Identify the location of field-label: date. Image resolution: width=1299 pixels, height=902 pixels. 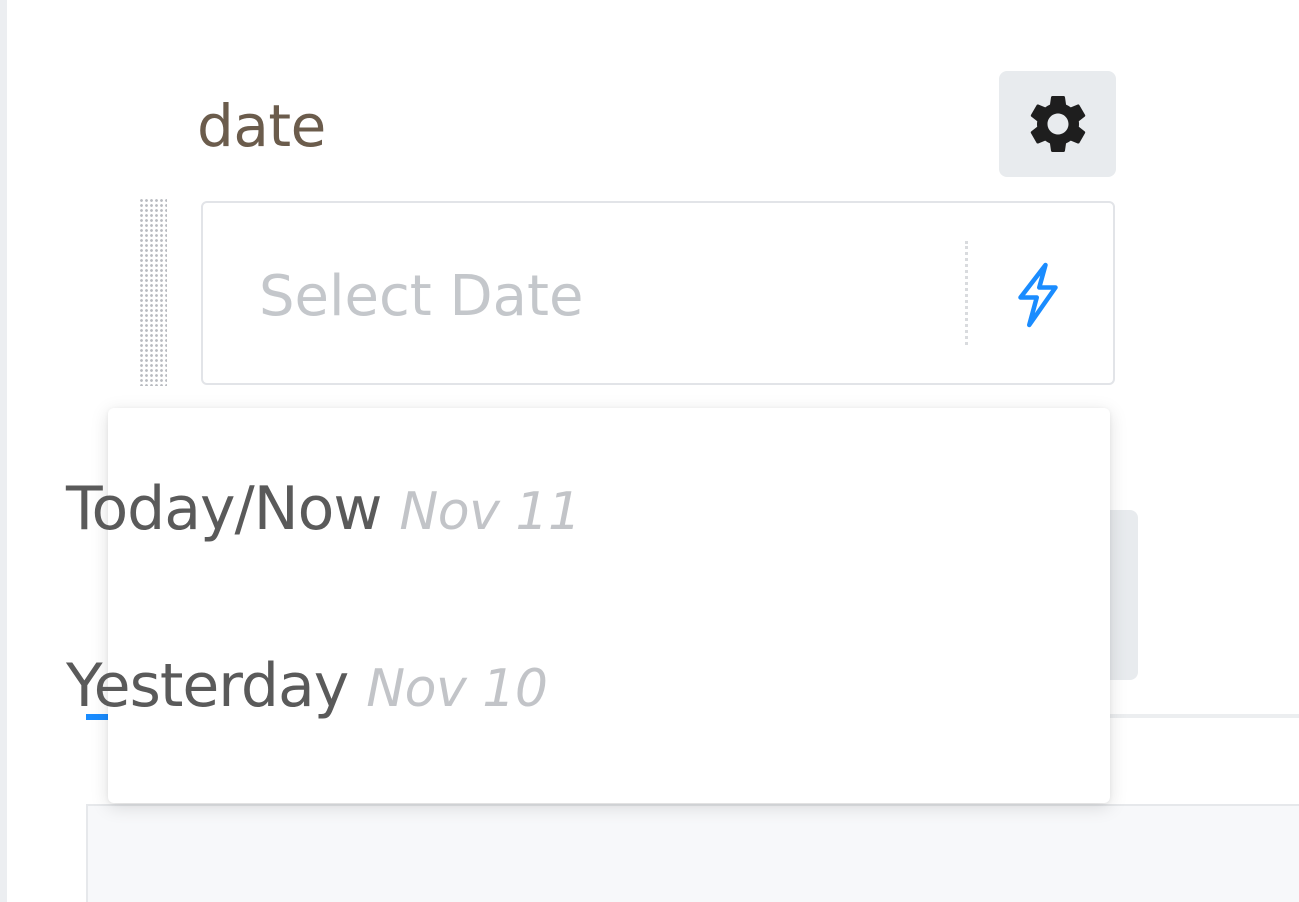
(261, 126).